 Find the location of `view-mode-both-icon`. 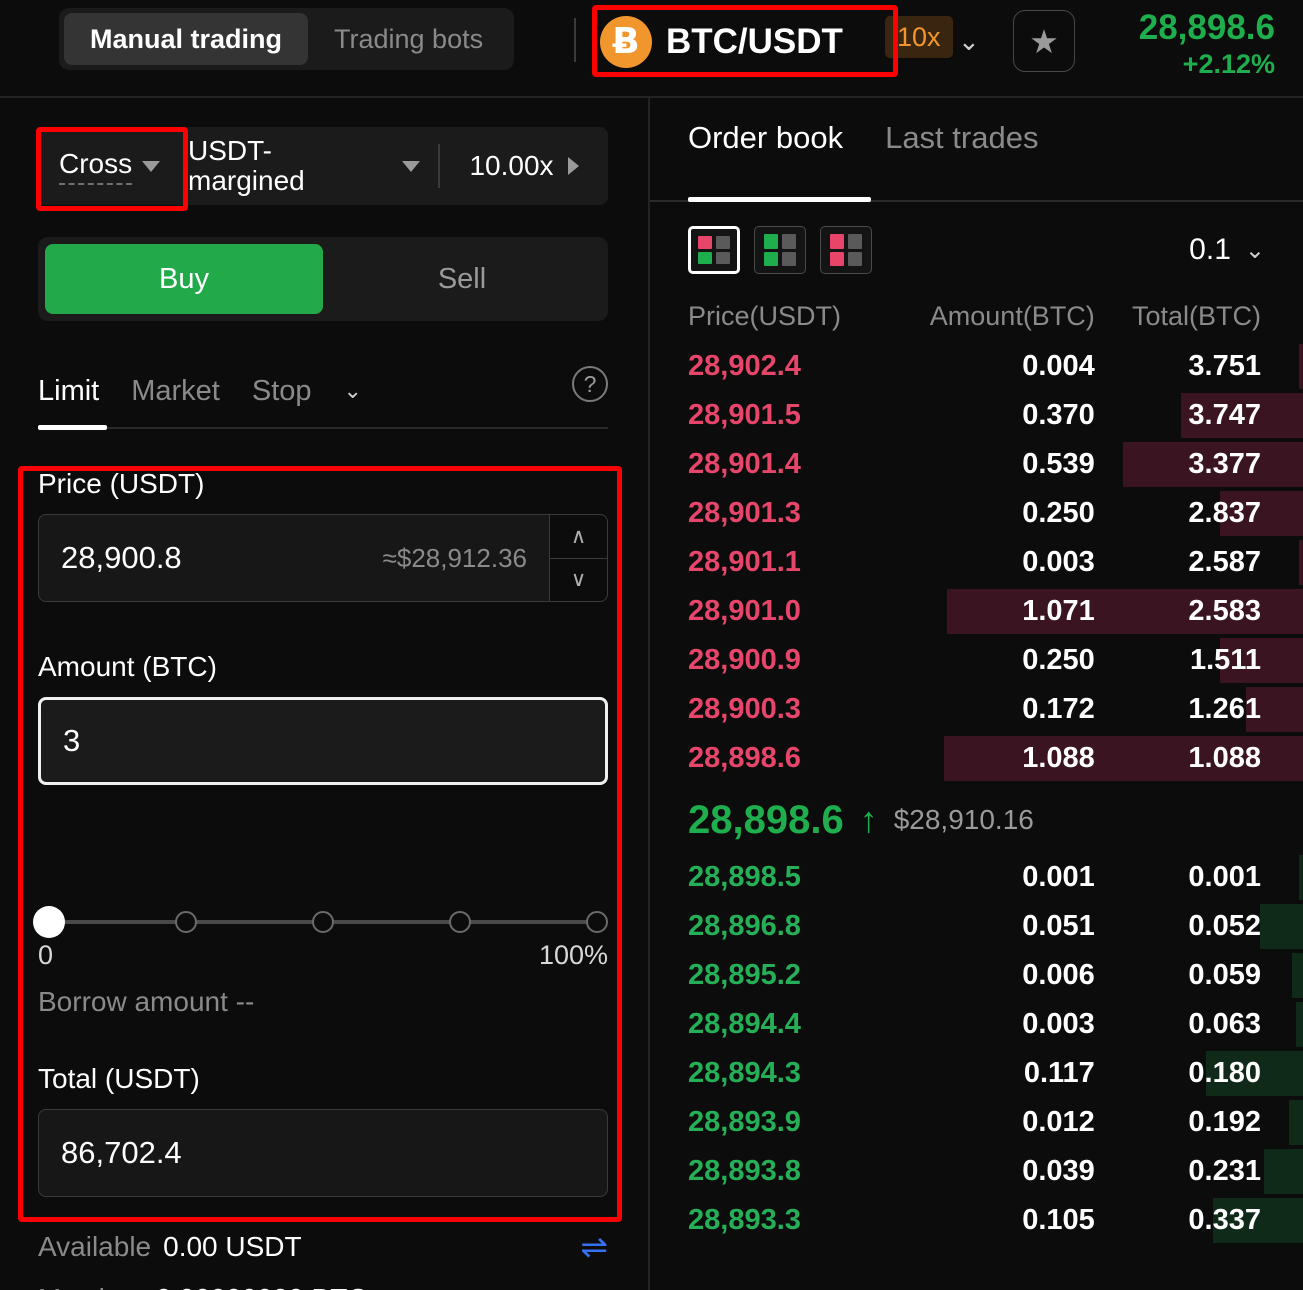

view-mode-both-icon is located at coordinates (714, 250).